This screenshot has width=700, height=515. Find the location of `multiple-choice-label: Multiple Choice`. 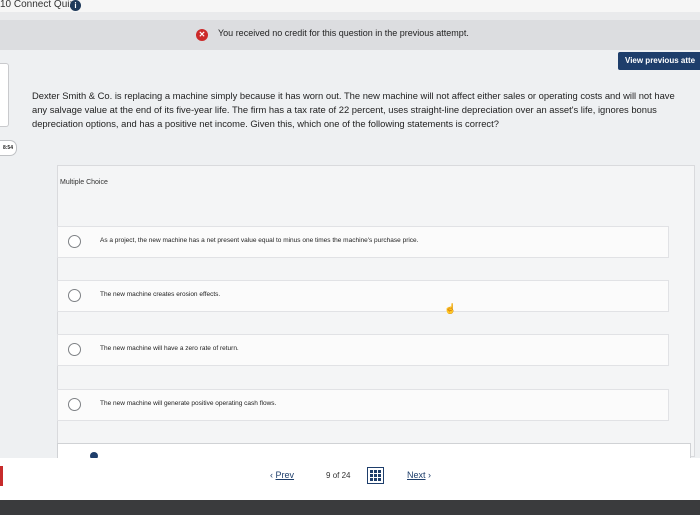

multiple-choice-label: Multiple Choice is located at coordinates (84, 182).